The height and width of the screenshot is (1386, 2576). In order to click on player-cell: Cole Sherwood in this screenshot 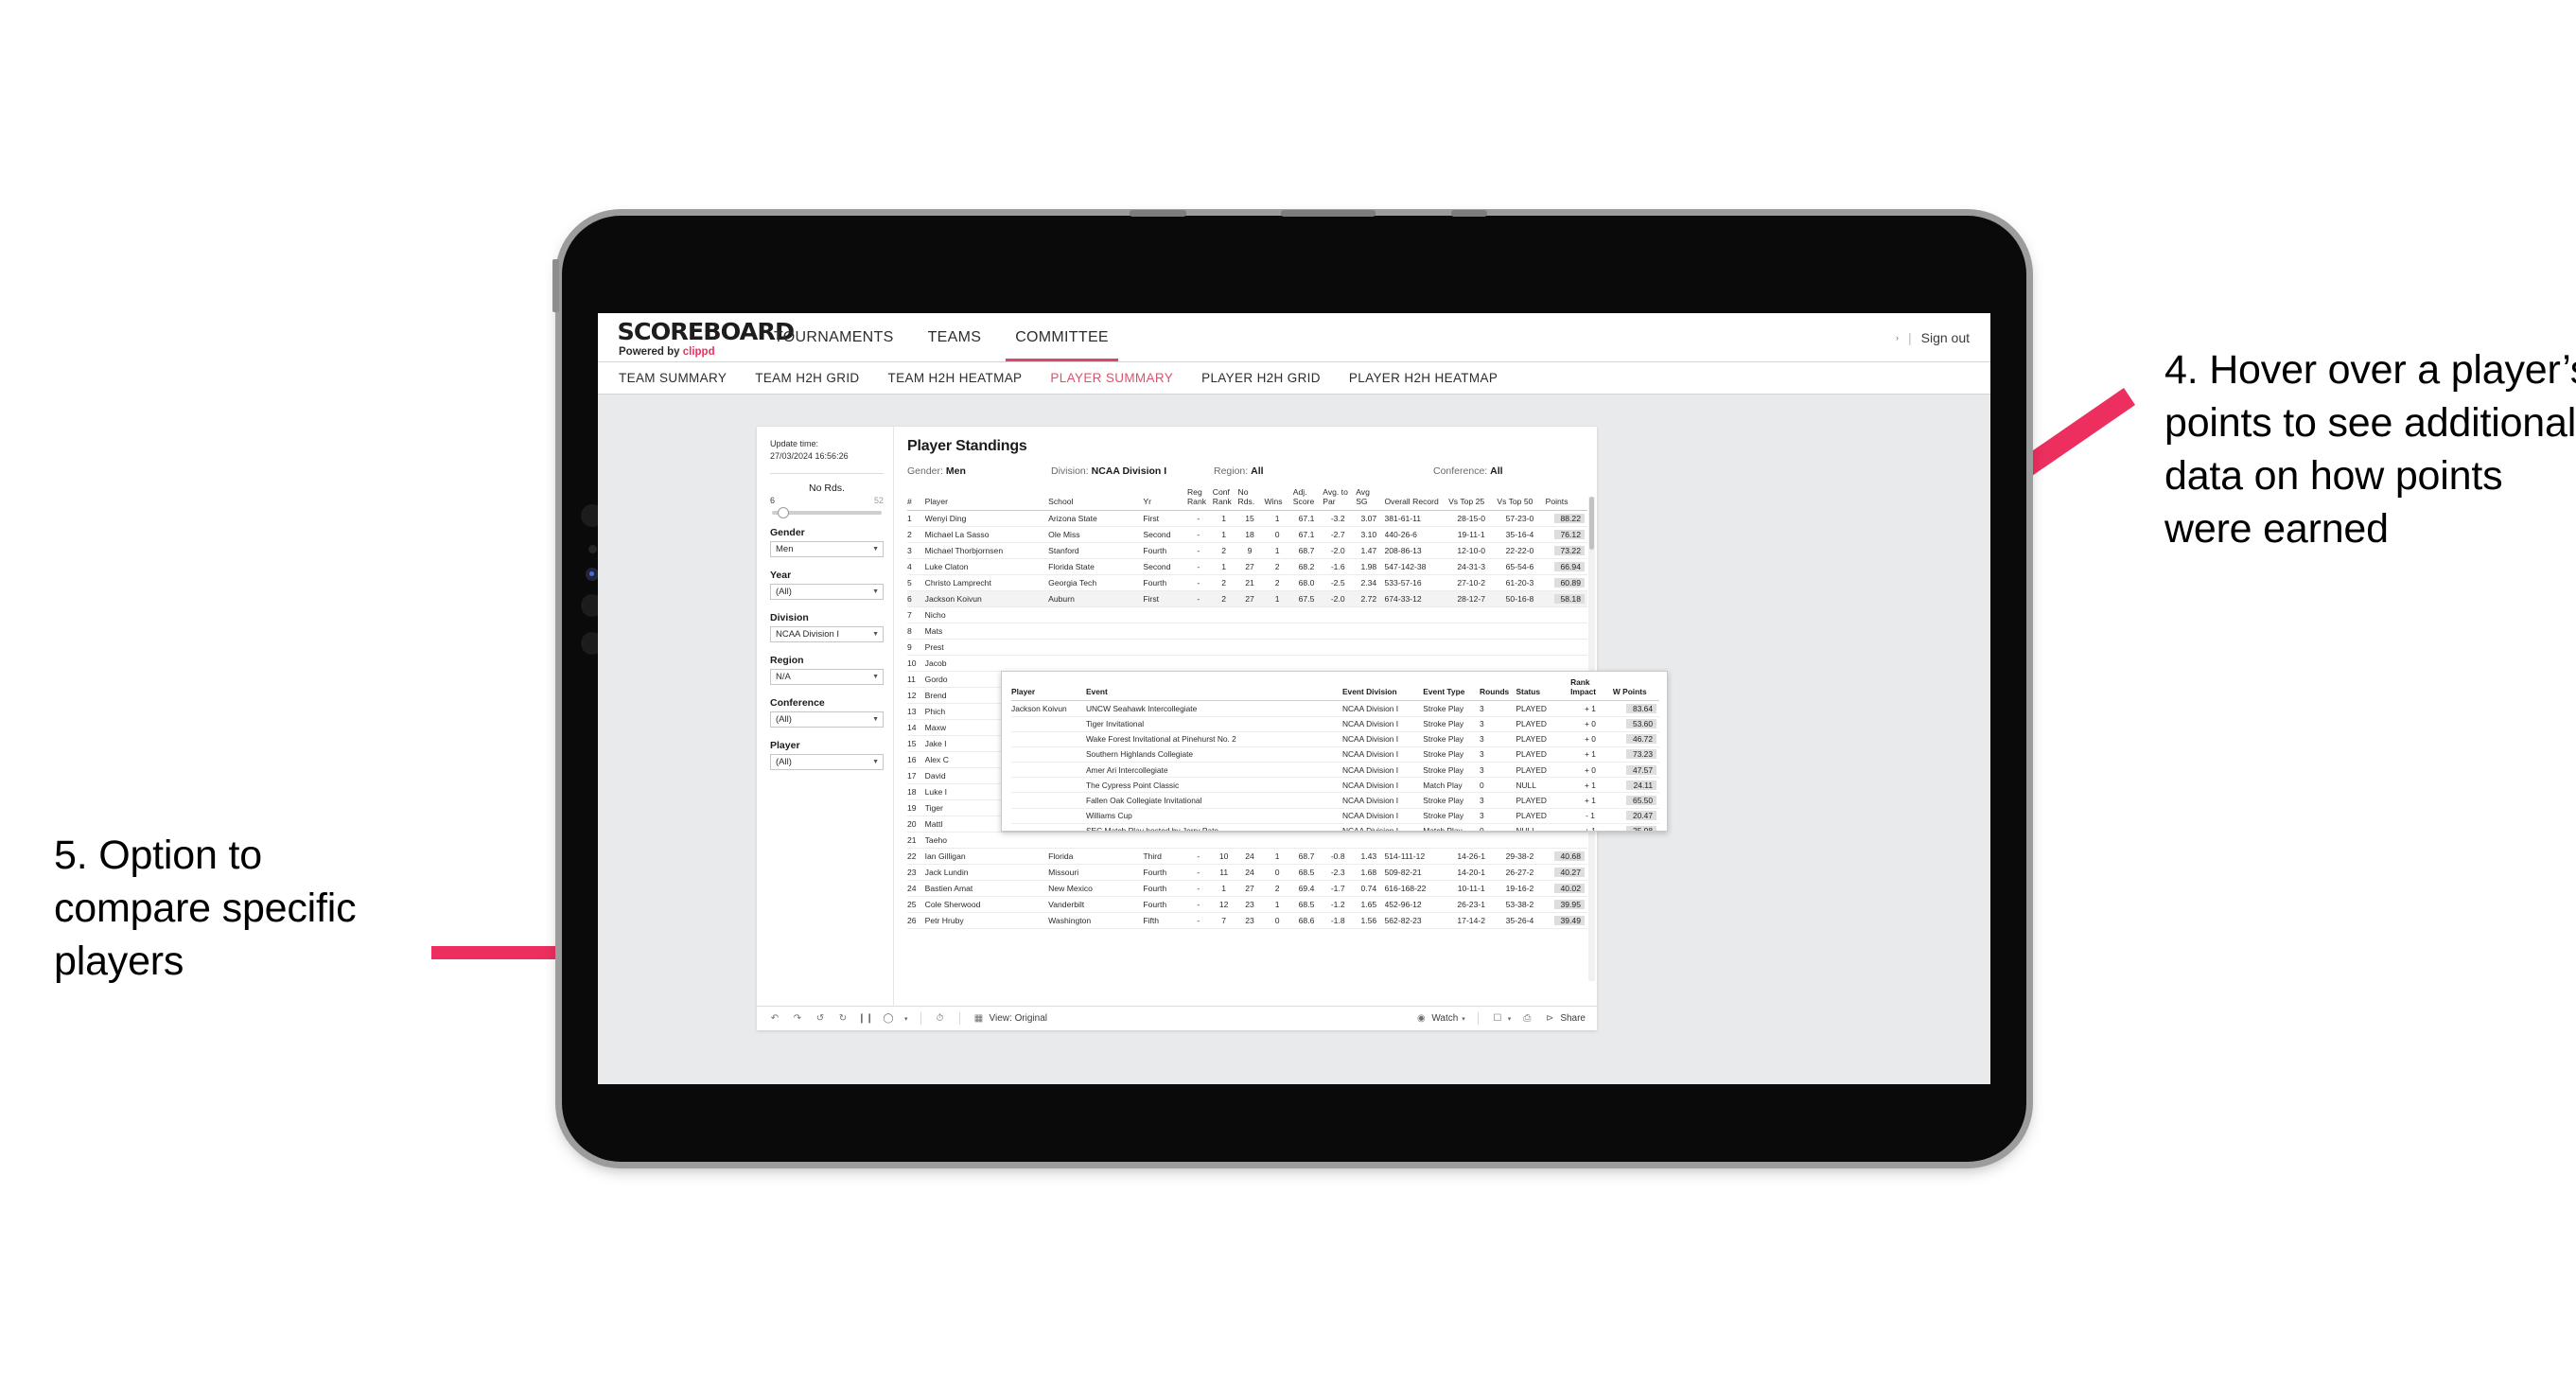, I will do `click(986, 905)`.